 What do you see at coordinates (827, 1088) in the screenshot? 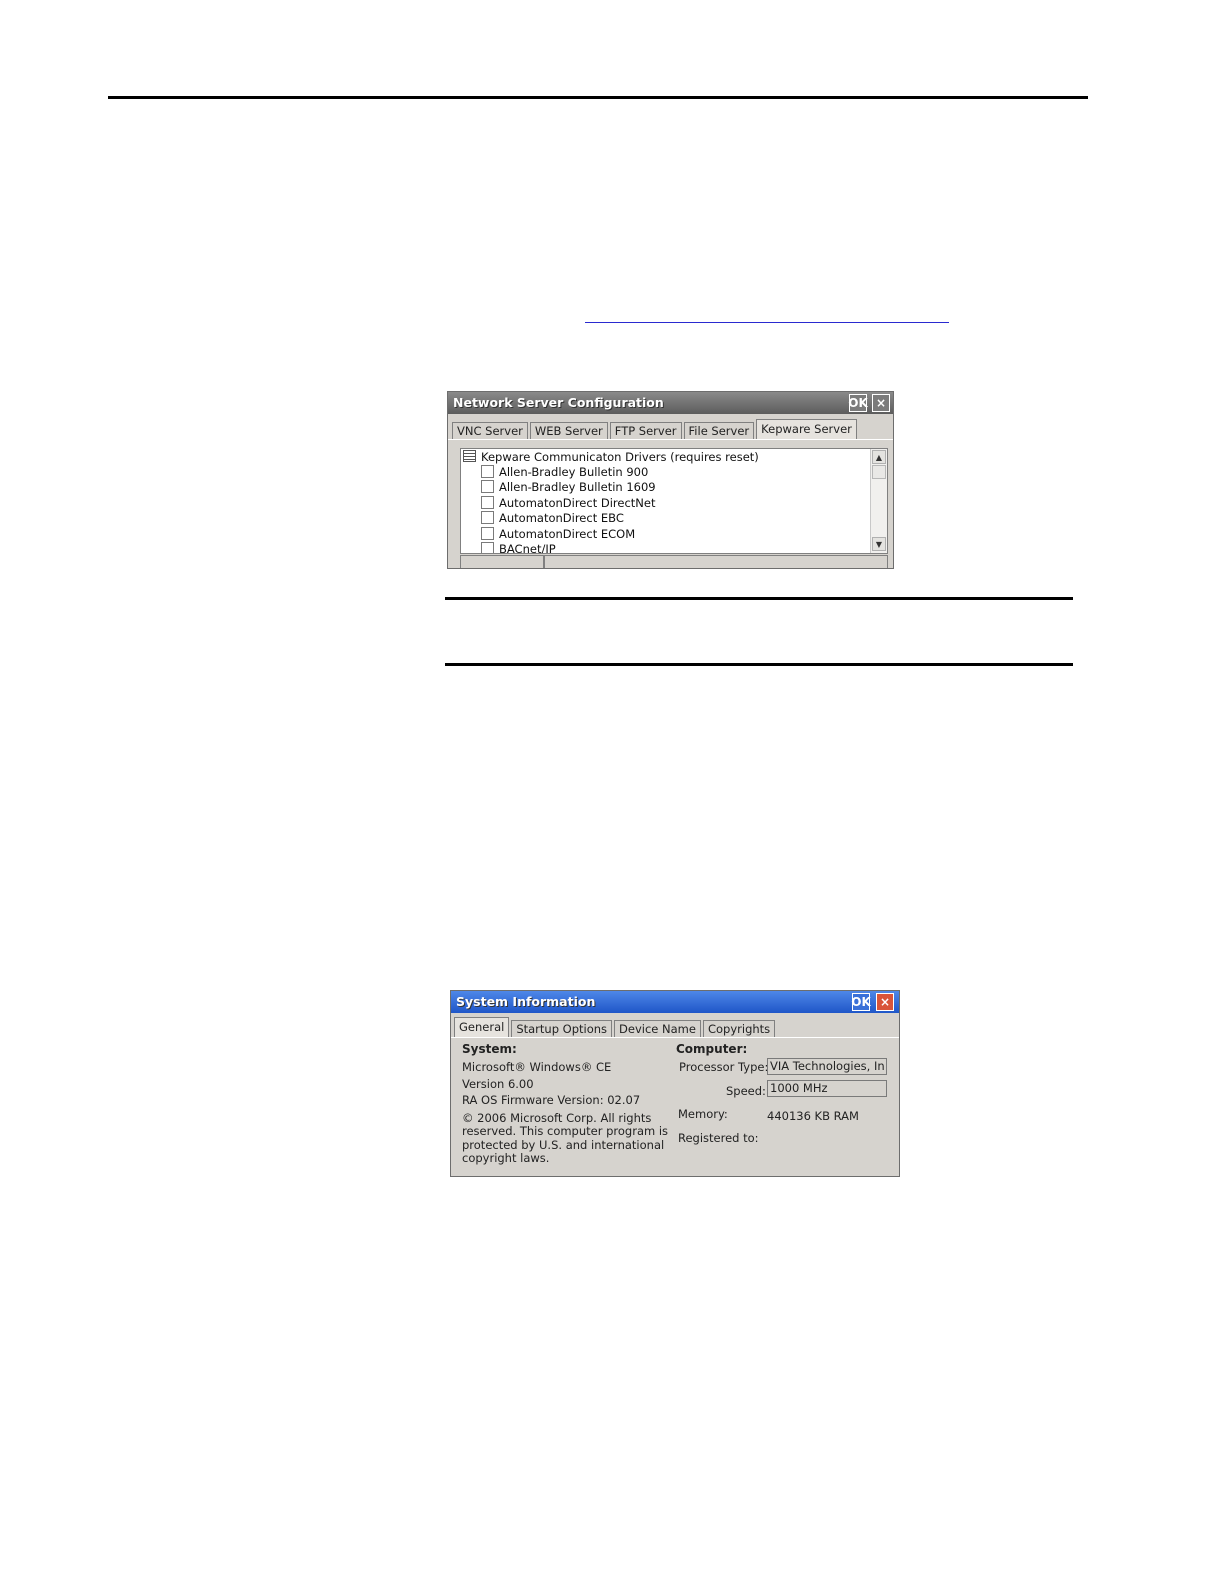
I see `speed-field: 1000 MHz` at bounding box center [827, 1088].